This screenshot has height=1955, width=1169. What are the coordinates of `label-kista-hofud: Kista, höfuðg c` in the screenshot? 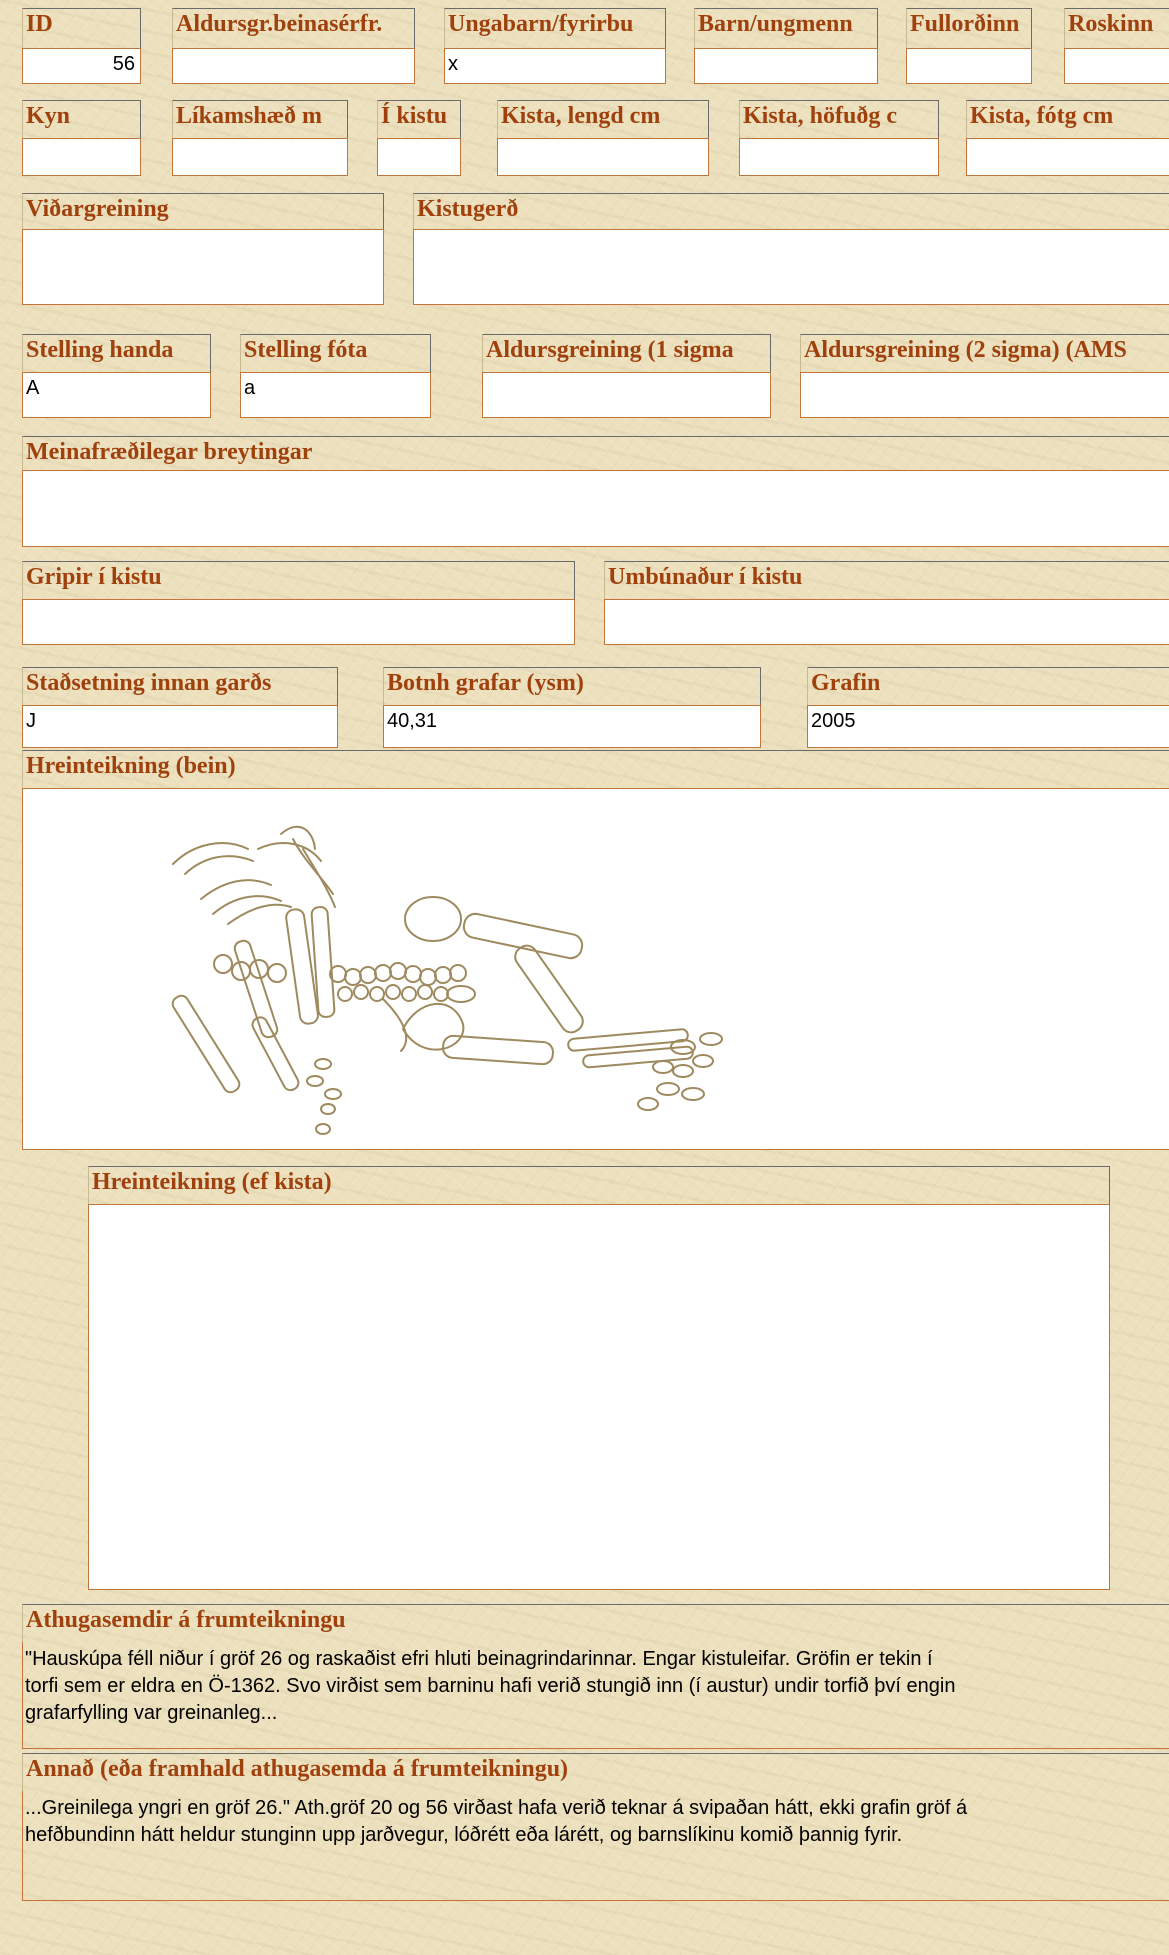 It's located at (839, 119).